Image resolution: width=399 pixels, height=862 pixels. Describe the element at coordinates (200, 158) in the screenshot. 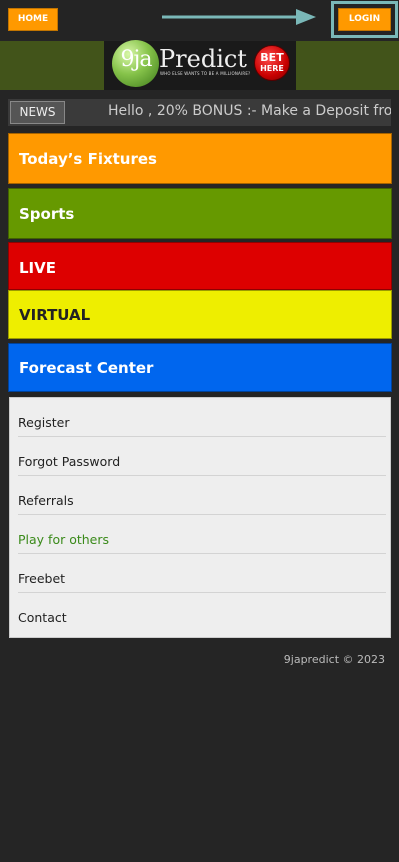

I see `category-todays-fixtures: Today’s Fixtures` at that location.